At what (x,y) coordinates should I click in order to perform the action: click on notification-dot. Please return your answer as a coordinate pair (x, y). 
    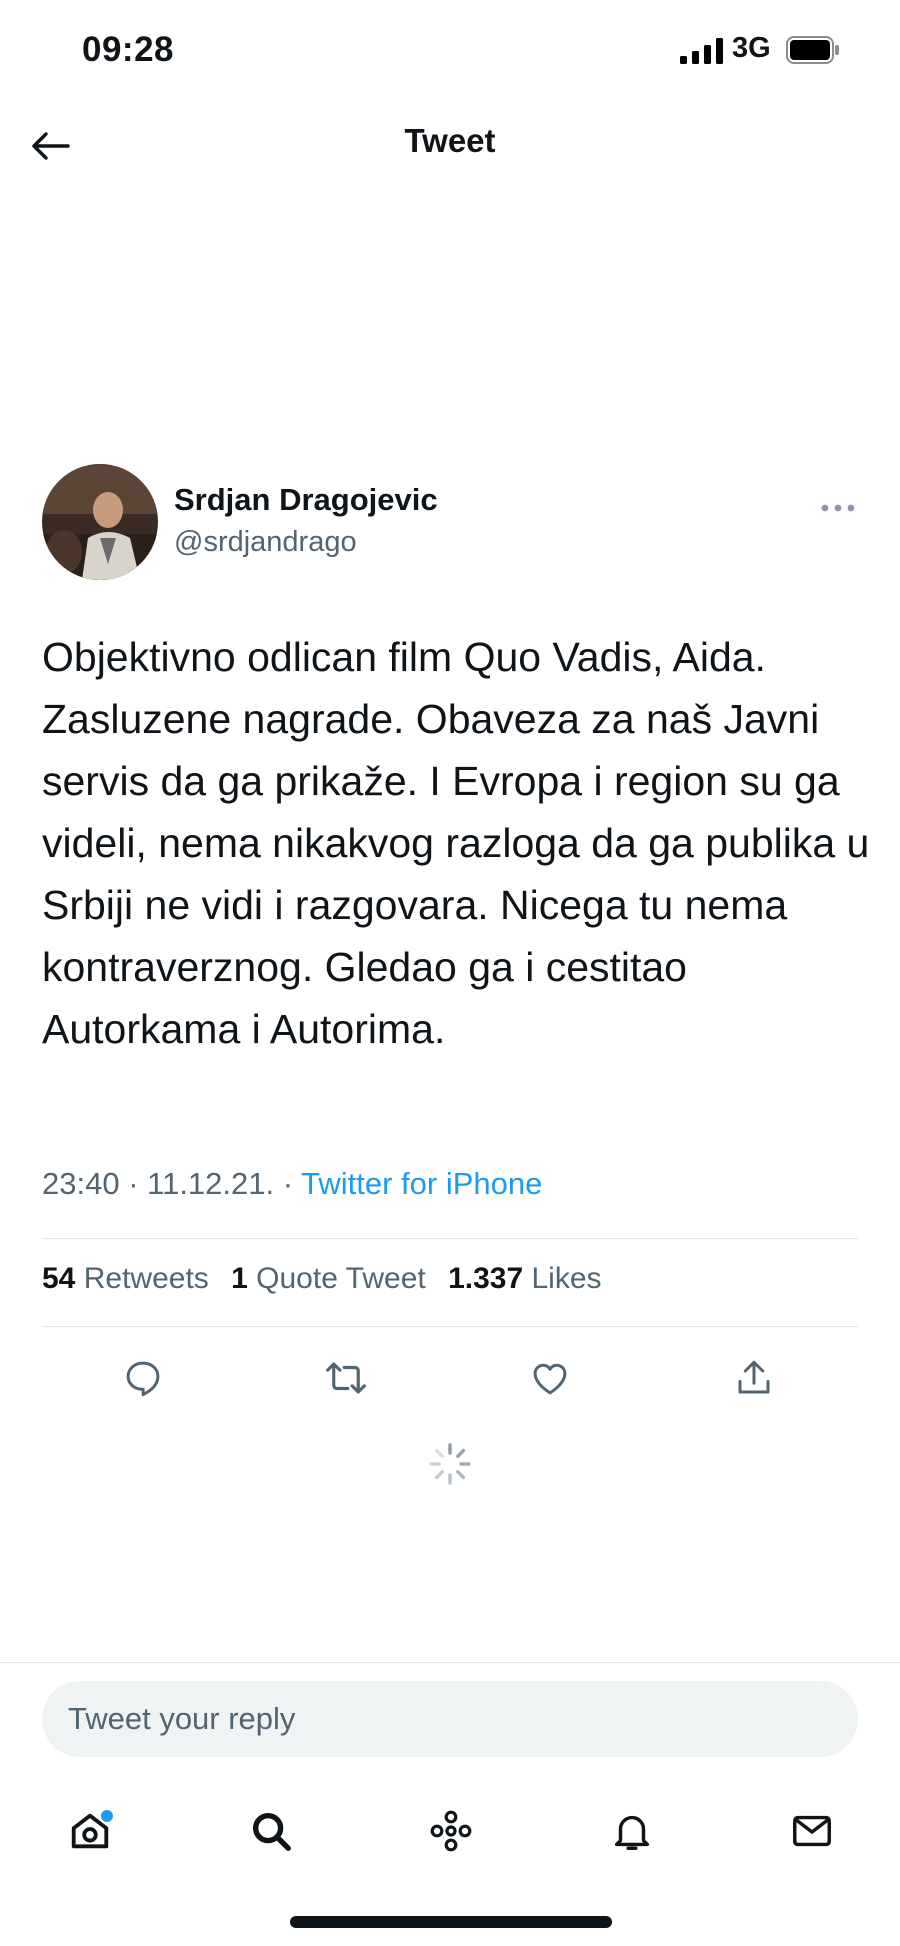
    Looking at the image, I should click on (107, 1816).